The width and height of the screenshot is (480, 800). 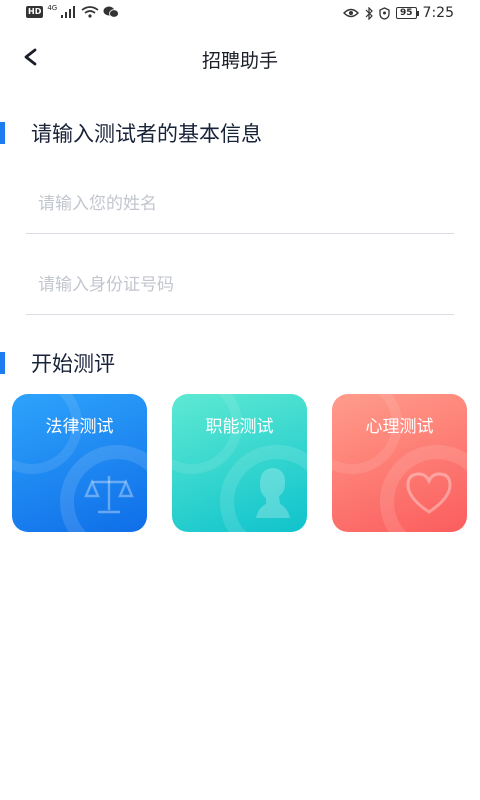 What do you see at coordinates (351, 13) in the screenshot?
I see `eye-icon` at bounding box center [351, 13].